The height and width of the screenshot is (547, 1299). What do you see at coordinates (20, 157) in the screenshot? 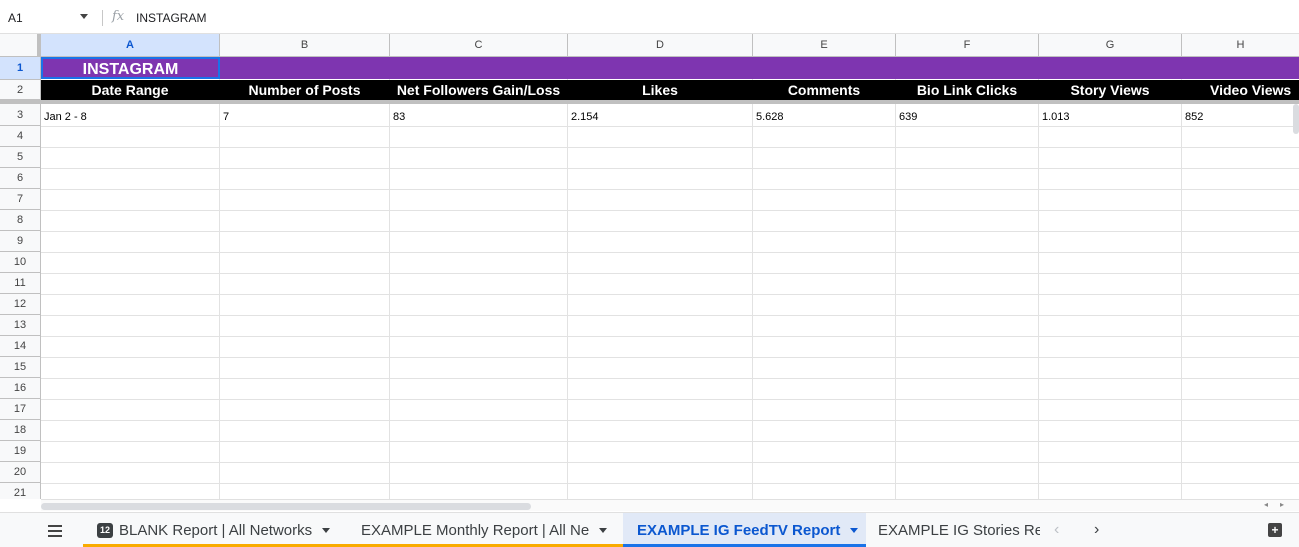
I see `row-header-5: 5` at bounding box center [20, 157].